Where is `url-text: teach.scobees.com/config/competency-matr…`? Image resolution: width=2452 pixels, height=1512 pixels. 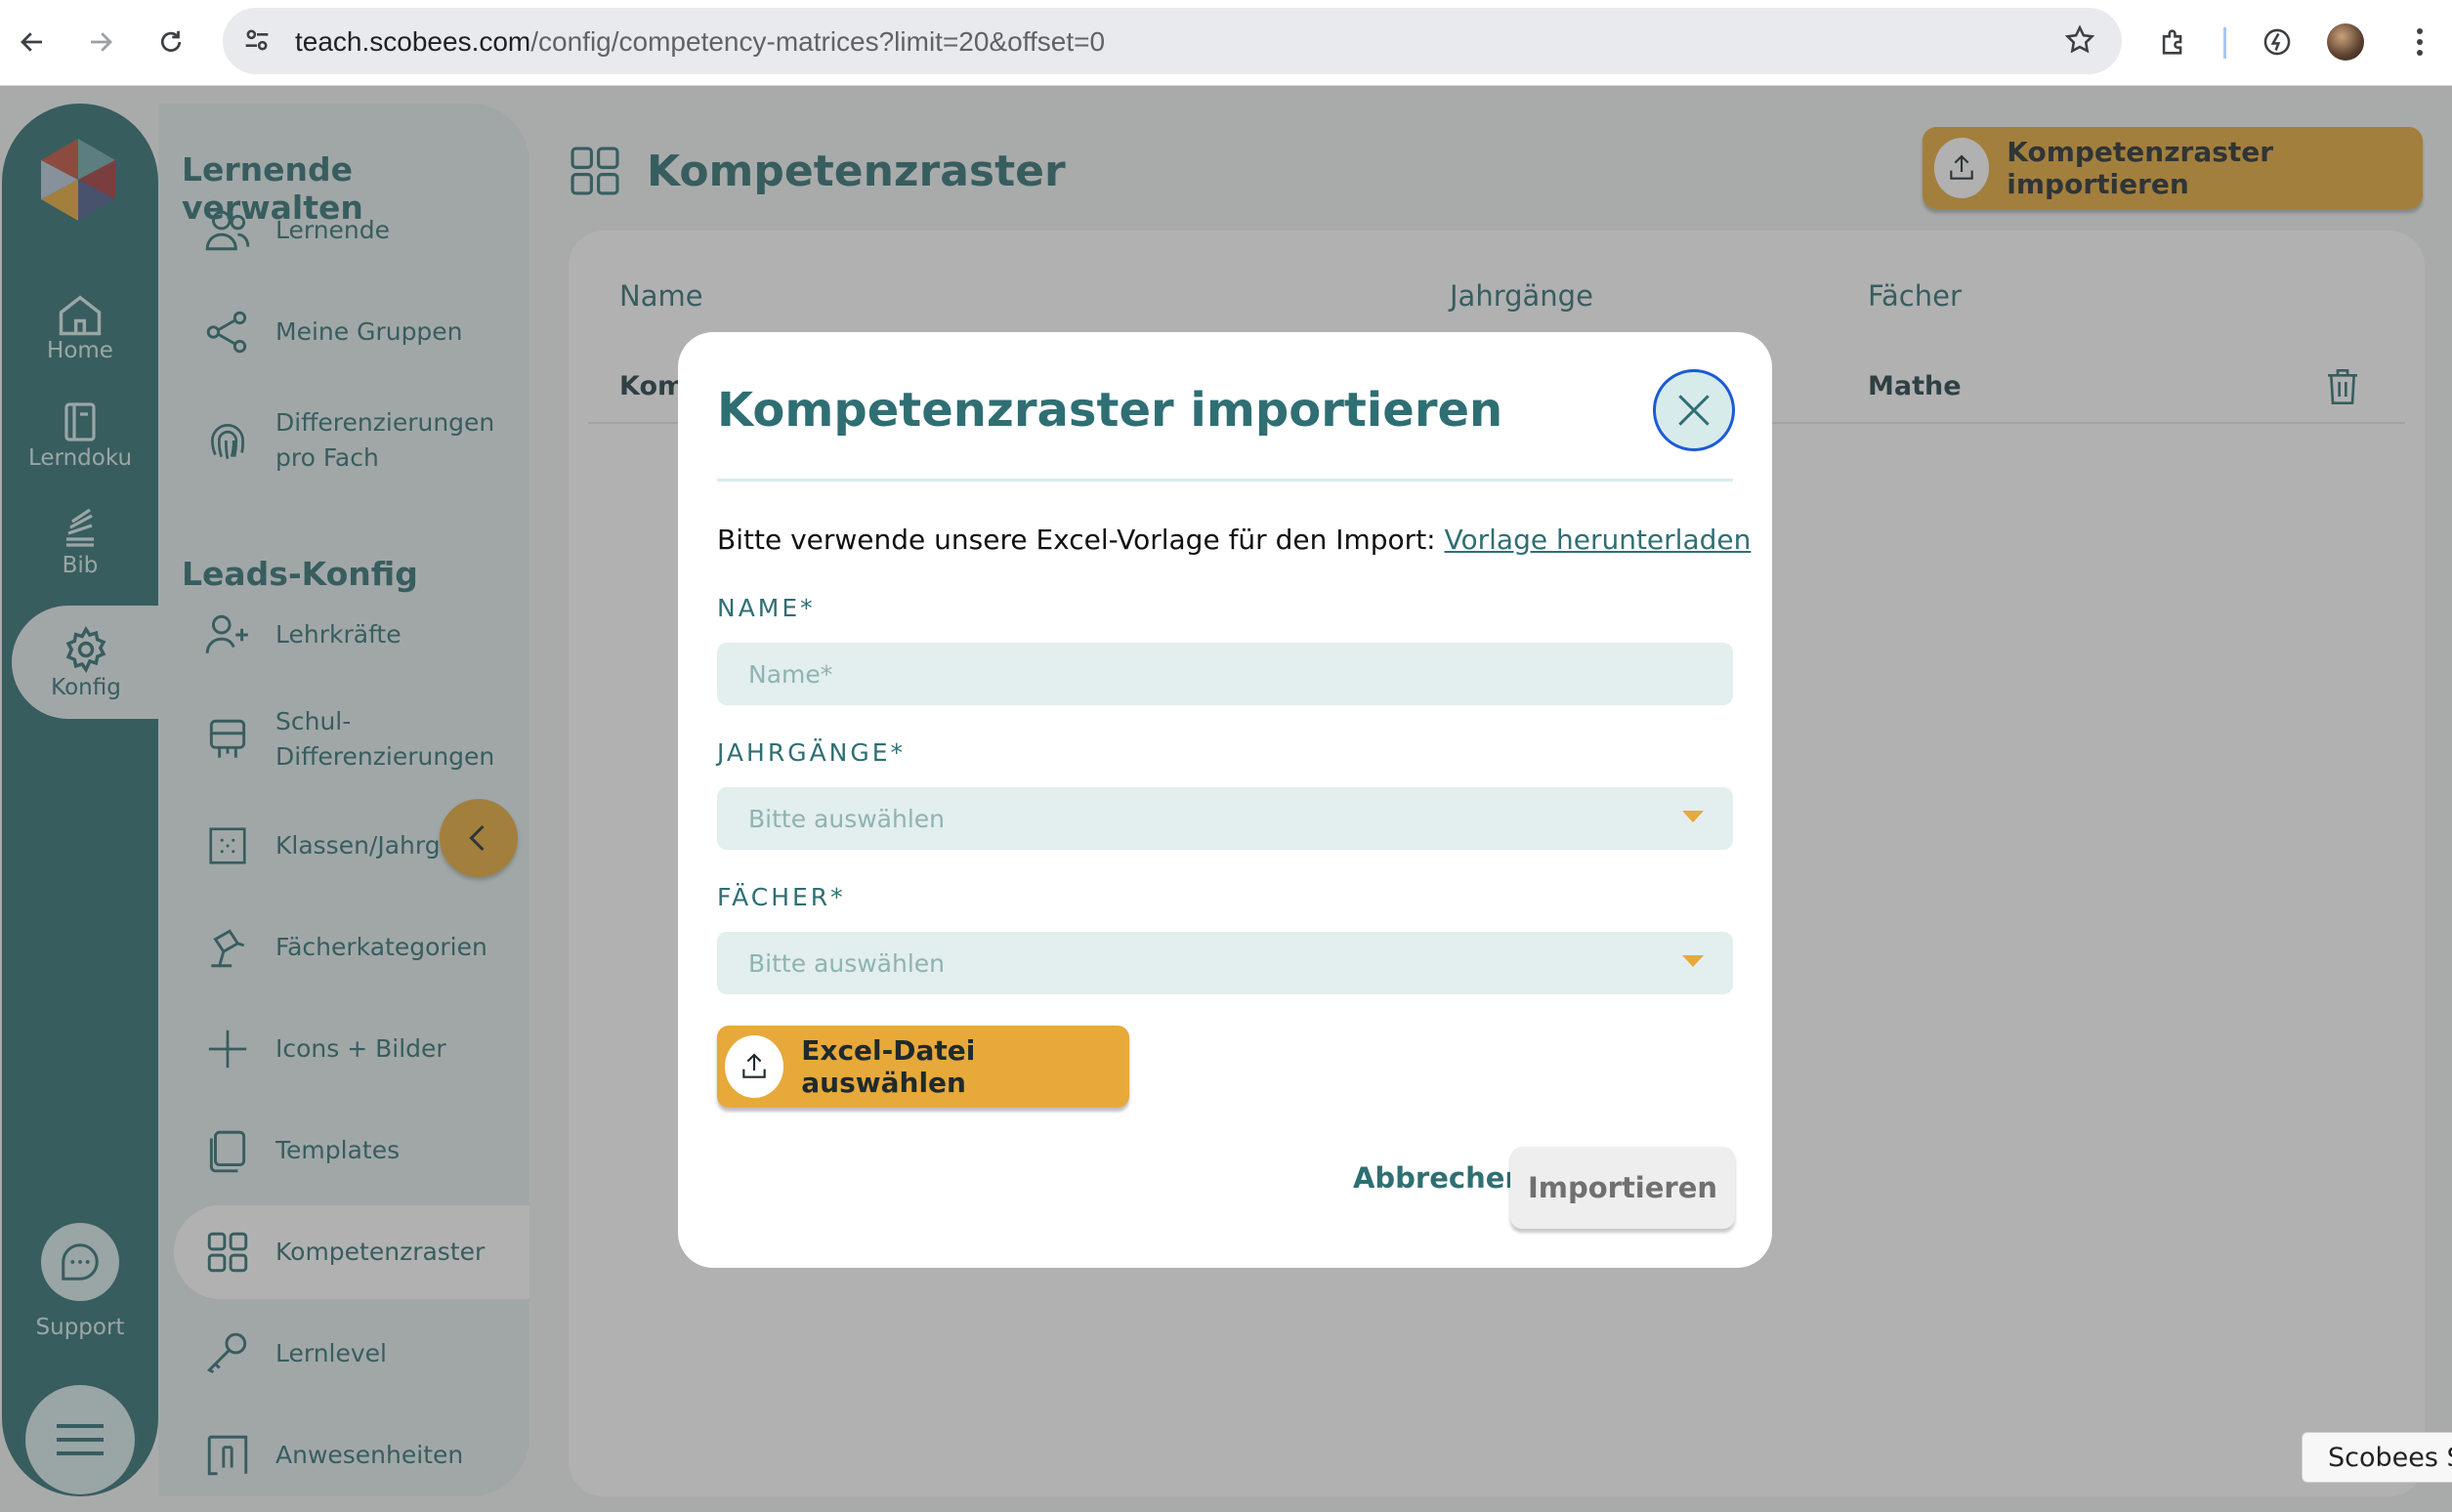 url-text: teach.scobees.com/config/competency-matr… is located at coordinates (700, 41).